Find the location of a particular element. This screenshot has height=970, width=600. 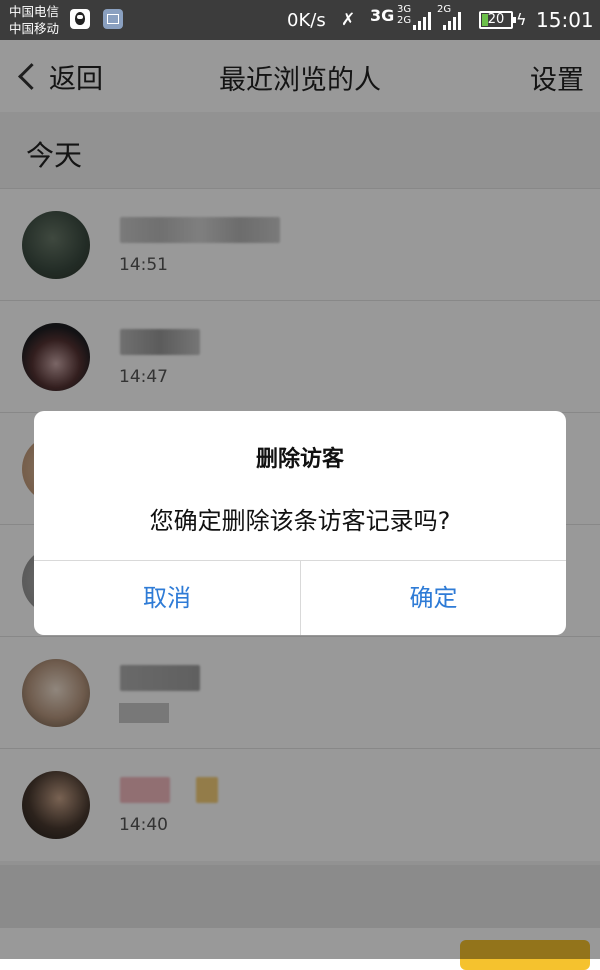

carrier-1: 中国电信 is located at coordinates (34, 11).